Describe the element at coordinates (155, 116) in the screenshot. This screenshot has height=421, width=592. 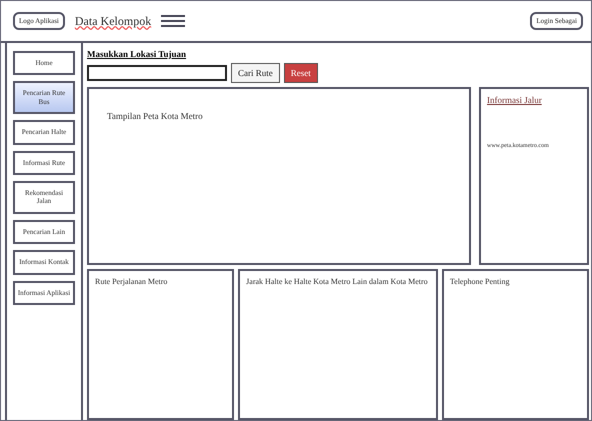
I see `map-caption: Tampilan Peta Kota Metro` at that location.